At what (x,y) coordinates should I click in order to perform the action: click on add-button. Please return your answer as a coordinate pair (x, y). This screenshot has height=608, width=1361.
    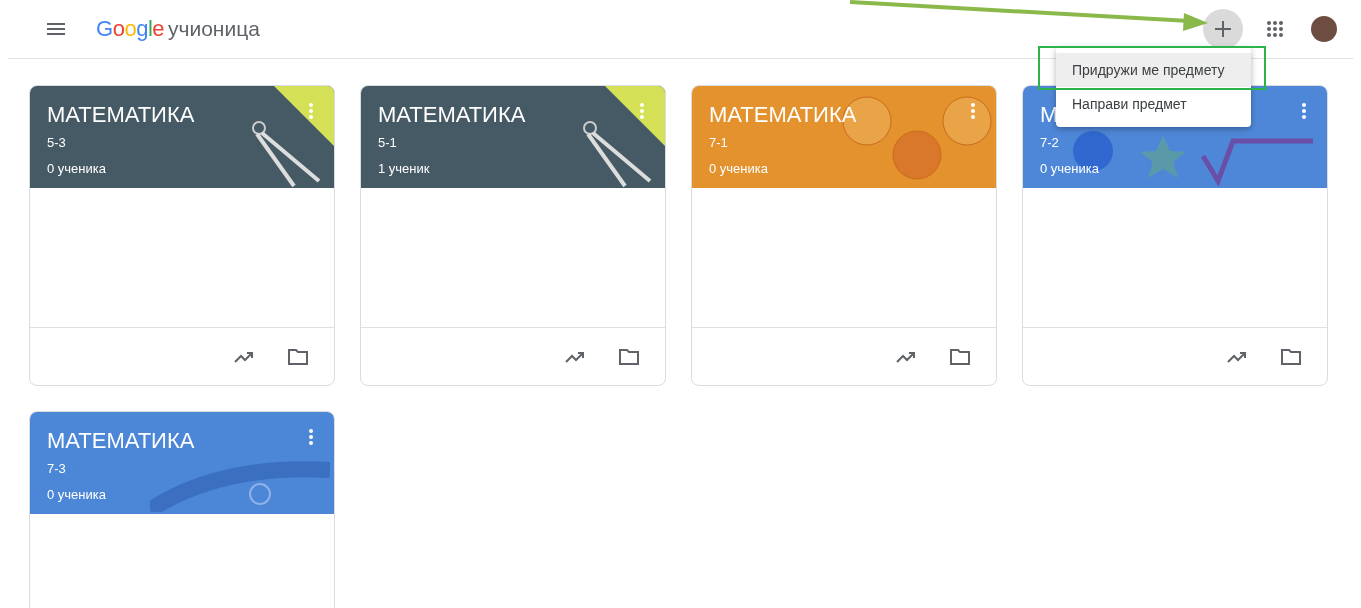
    Looking at the image, I should click on (1223, 29).